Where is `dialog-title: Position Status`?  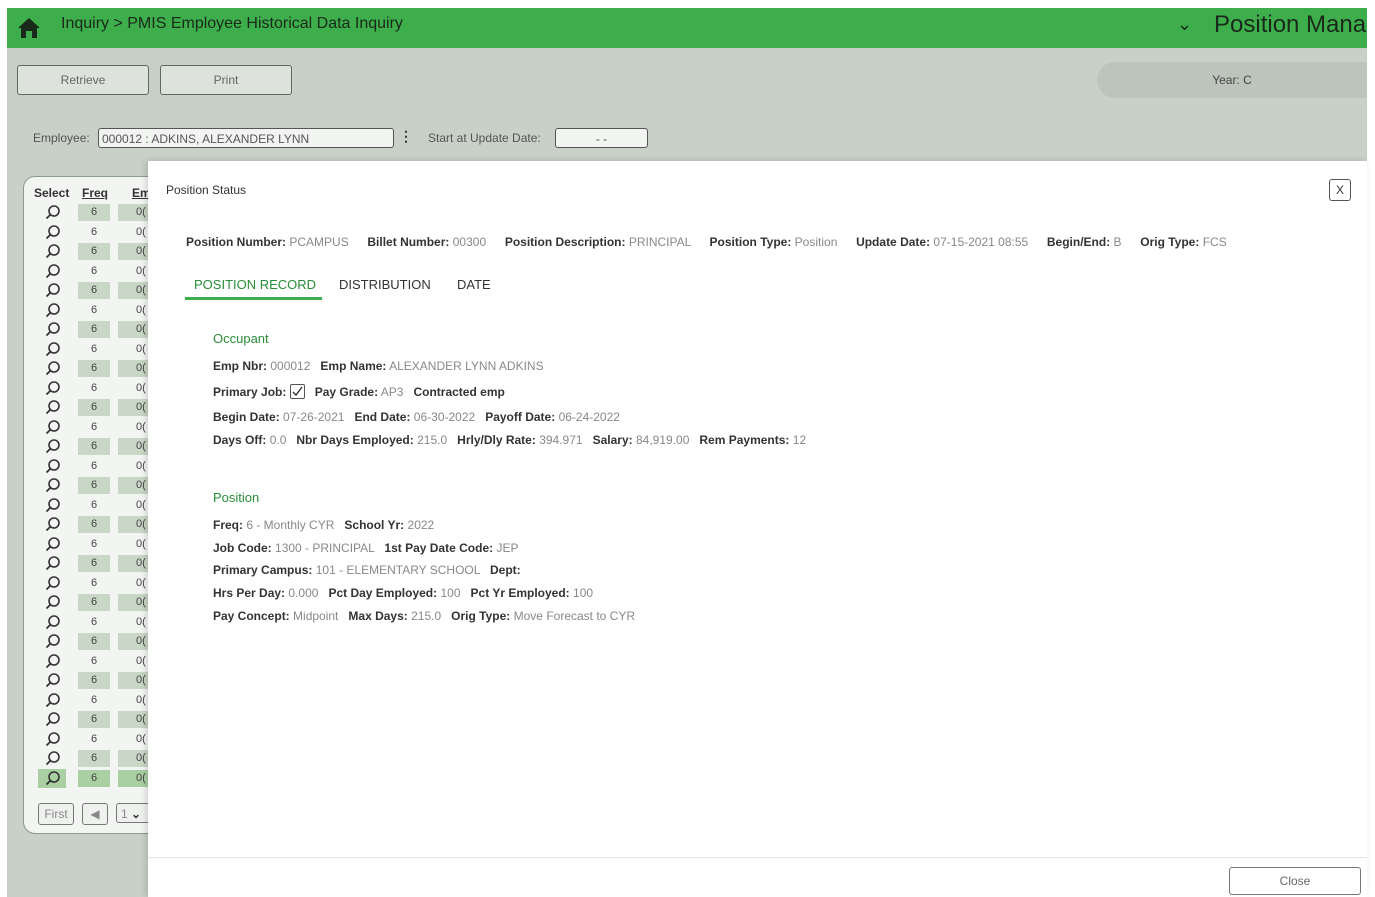
dialog-title: Position Status is located at coordinates (206, 190).